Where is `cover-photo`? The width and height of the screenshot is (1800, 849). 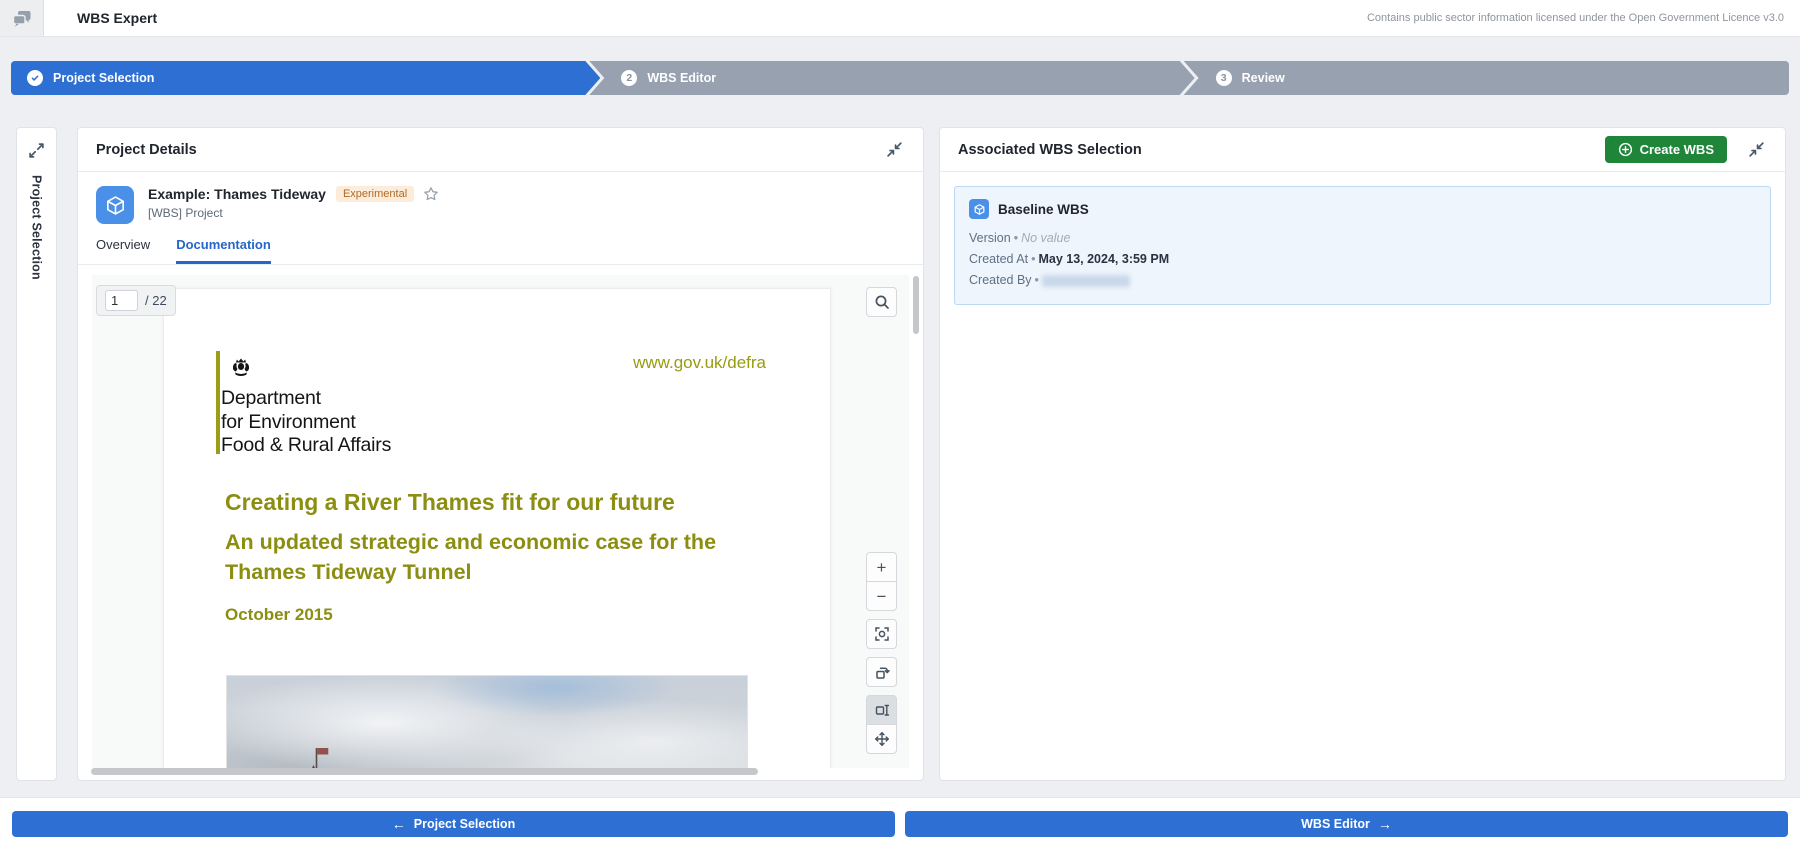 cover-photo is located at coordinates (487, 721).